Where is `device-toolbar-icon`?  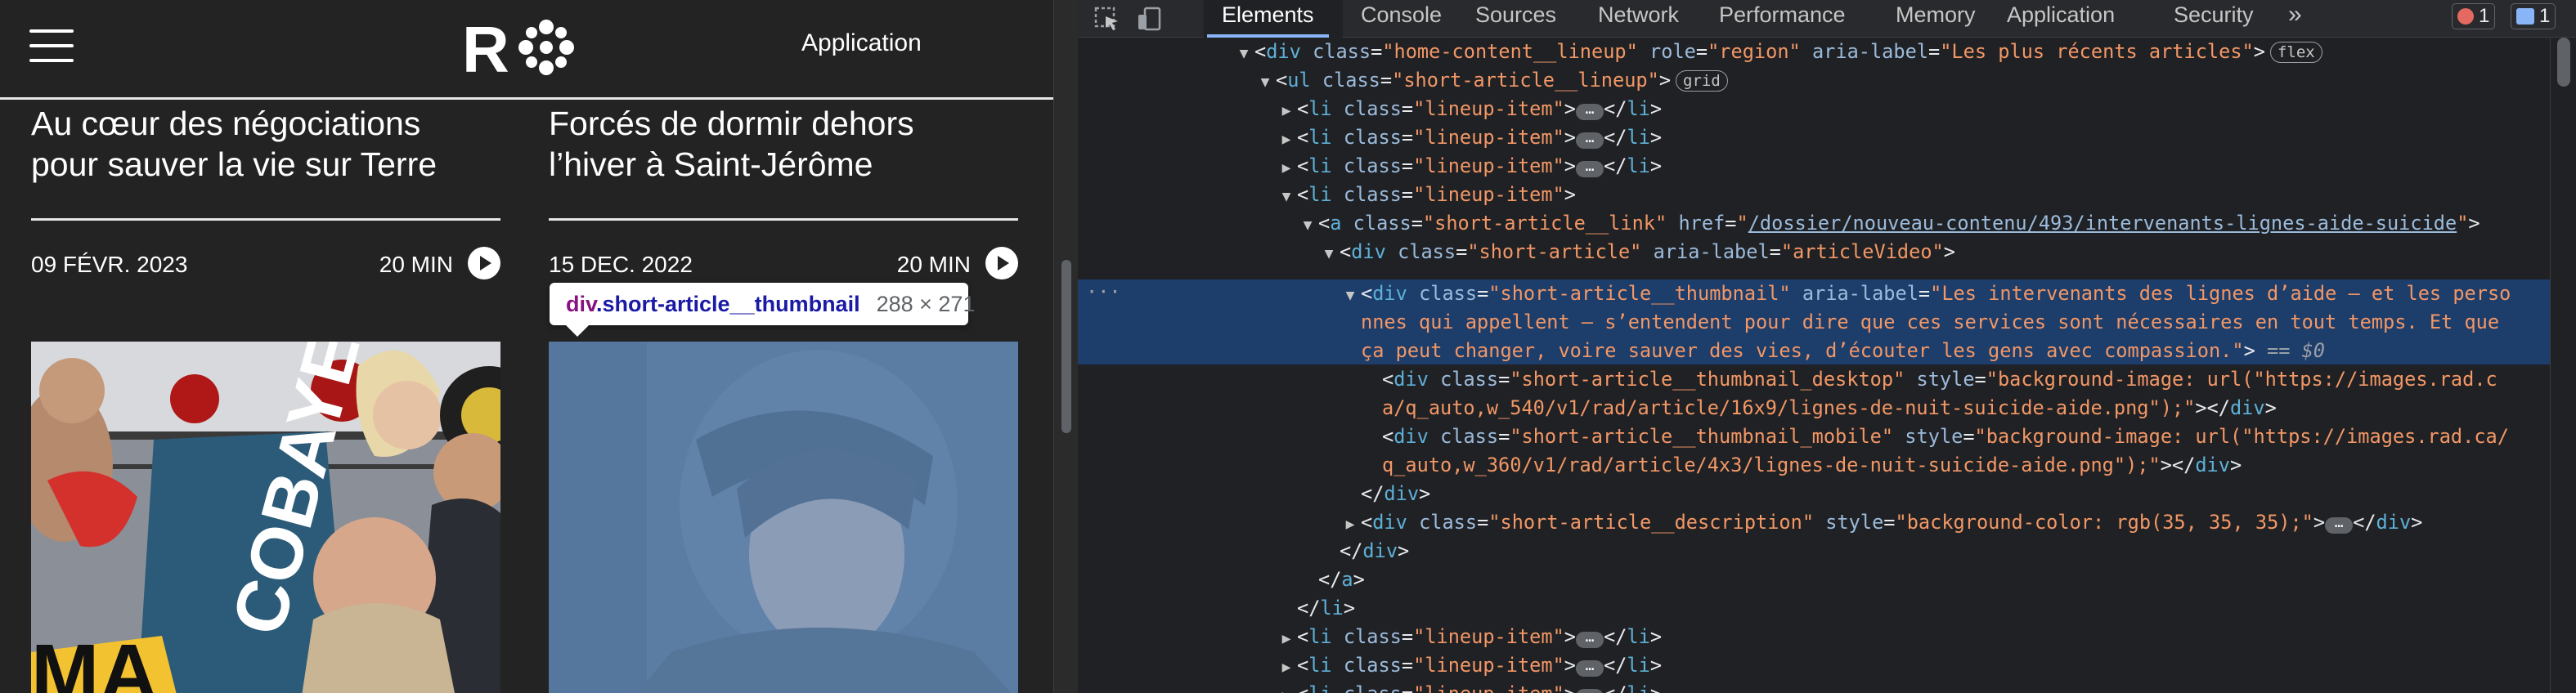 device-toolbar-icon is located at coordinates (1150, 19).